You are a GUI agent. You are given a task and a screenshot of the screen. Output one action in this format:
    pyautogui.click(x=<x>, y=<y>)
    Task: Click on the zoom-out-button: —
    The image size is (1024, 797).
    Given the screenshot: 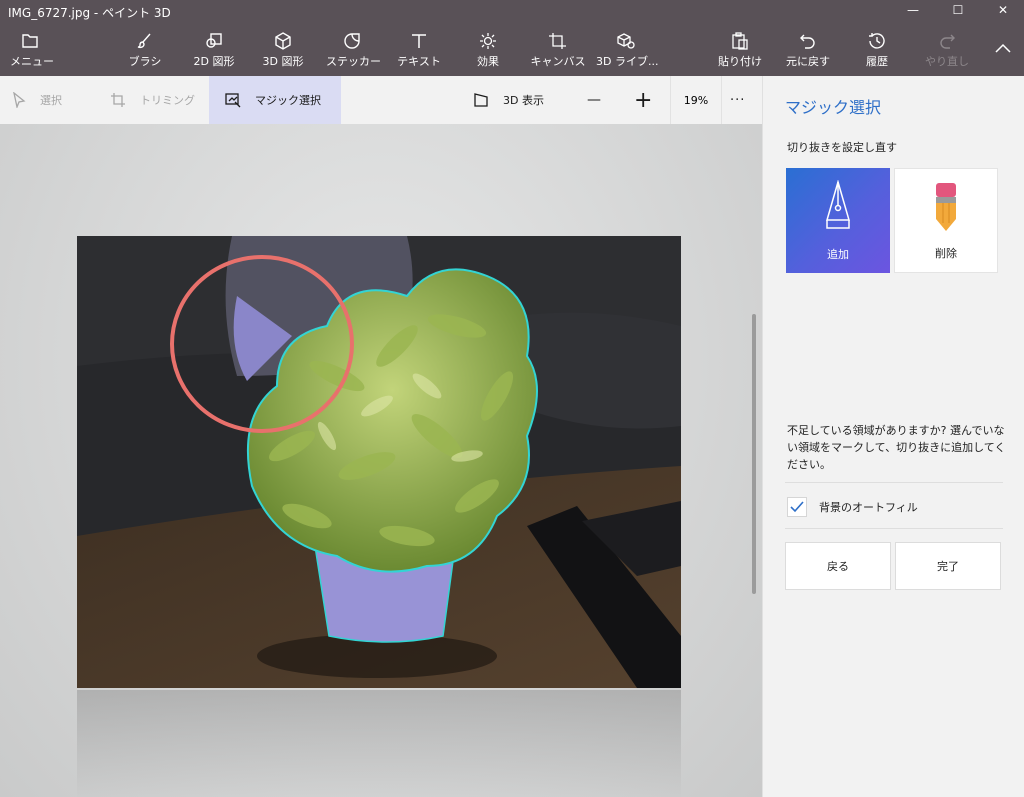 What is the action you would take?
    pyautogui.click(x=597, y=100)
    